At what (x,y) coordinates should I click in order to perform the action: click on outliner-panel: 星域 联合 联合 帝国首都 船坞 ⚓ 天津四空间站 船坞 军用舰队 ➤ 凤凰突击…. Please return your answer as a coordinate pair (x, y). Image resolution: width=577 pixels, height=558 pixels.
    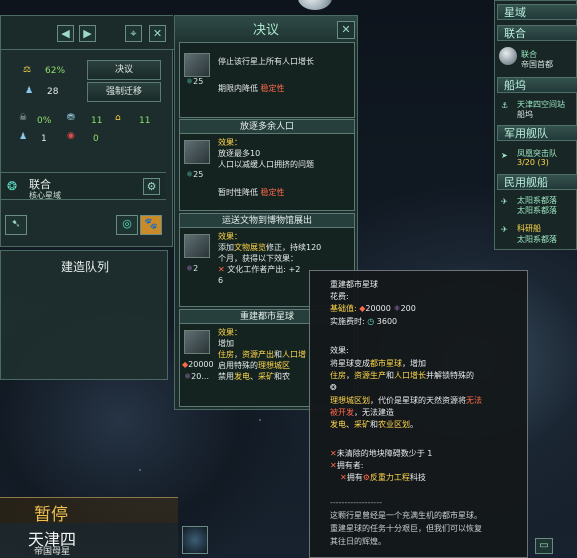
    Looking at the image, I should click on (535, 125).